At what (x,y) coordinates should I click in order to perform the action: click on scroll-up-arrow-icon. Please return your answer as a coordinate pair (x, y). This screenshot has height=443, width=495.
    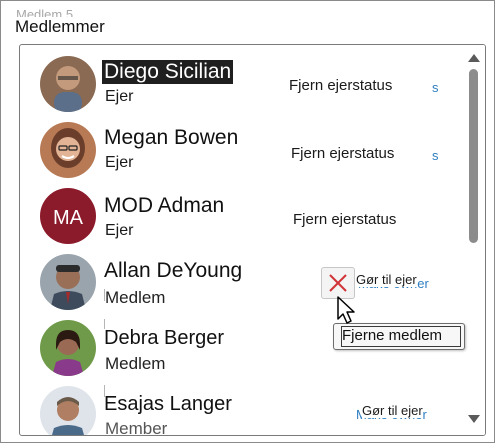
    Looking at the image, I should click on (474, 58).